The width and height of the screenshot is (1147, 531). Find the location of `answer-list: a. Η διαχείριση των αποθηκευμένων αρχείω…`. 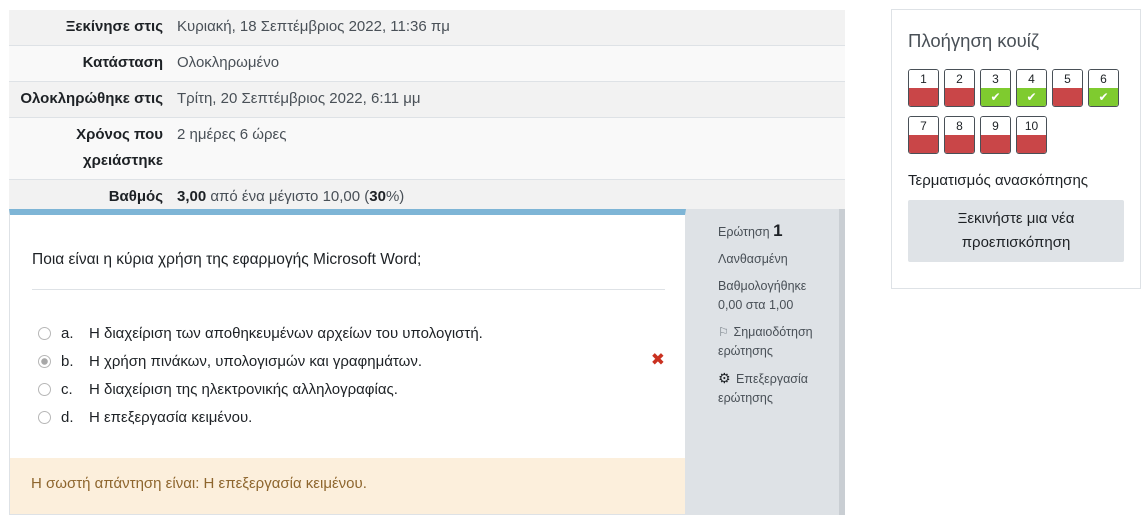

answer-list: a. Η διαχείριση των αποθηκευμένων αρχείω… is located at coordinates (351, 375).